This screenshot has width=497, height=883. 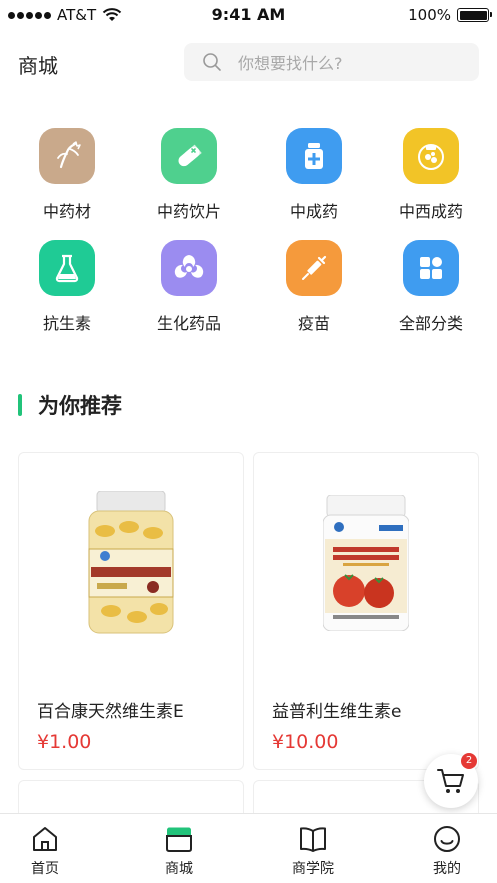 I want to click on lycopene-bottle-image, so click(x=366, y=563).